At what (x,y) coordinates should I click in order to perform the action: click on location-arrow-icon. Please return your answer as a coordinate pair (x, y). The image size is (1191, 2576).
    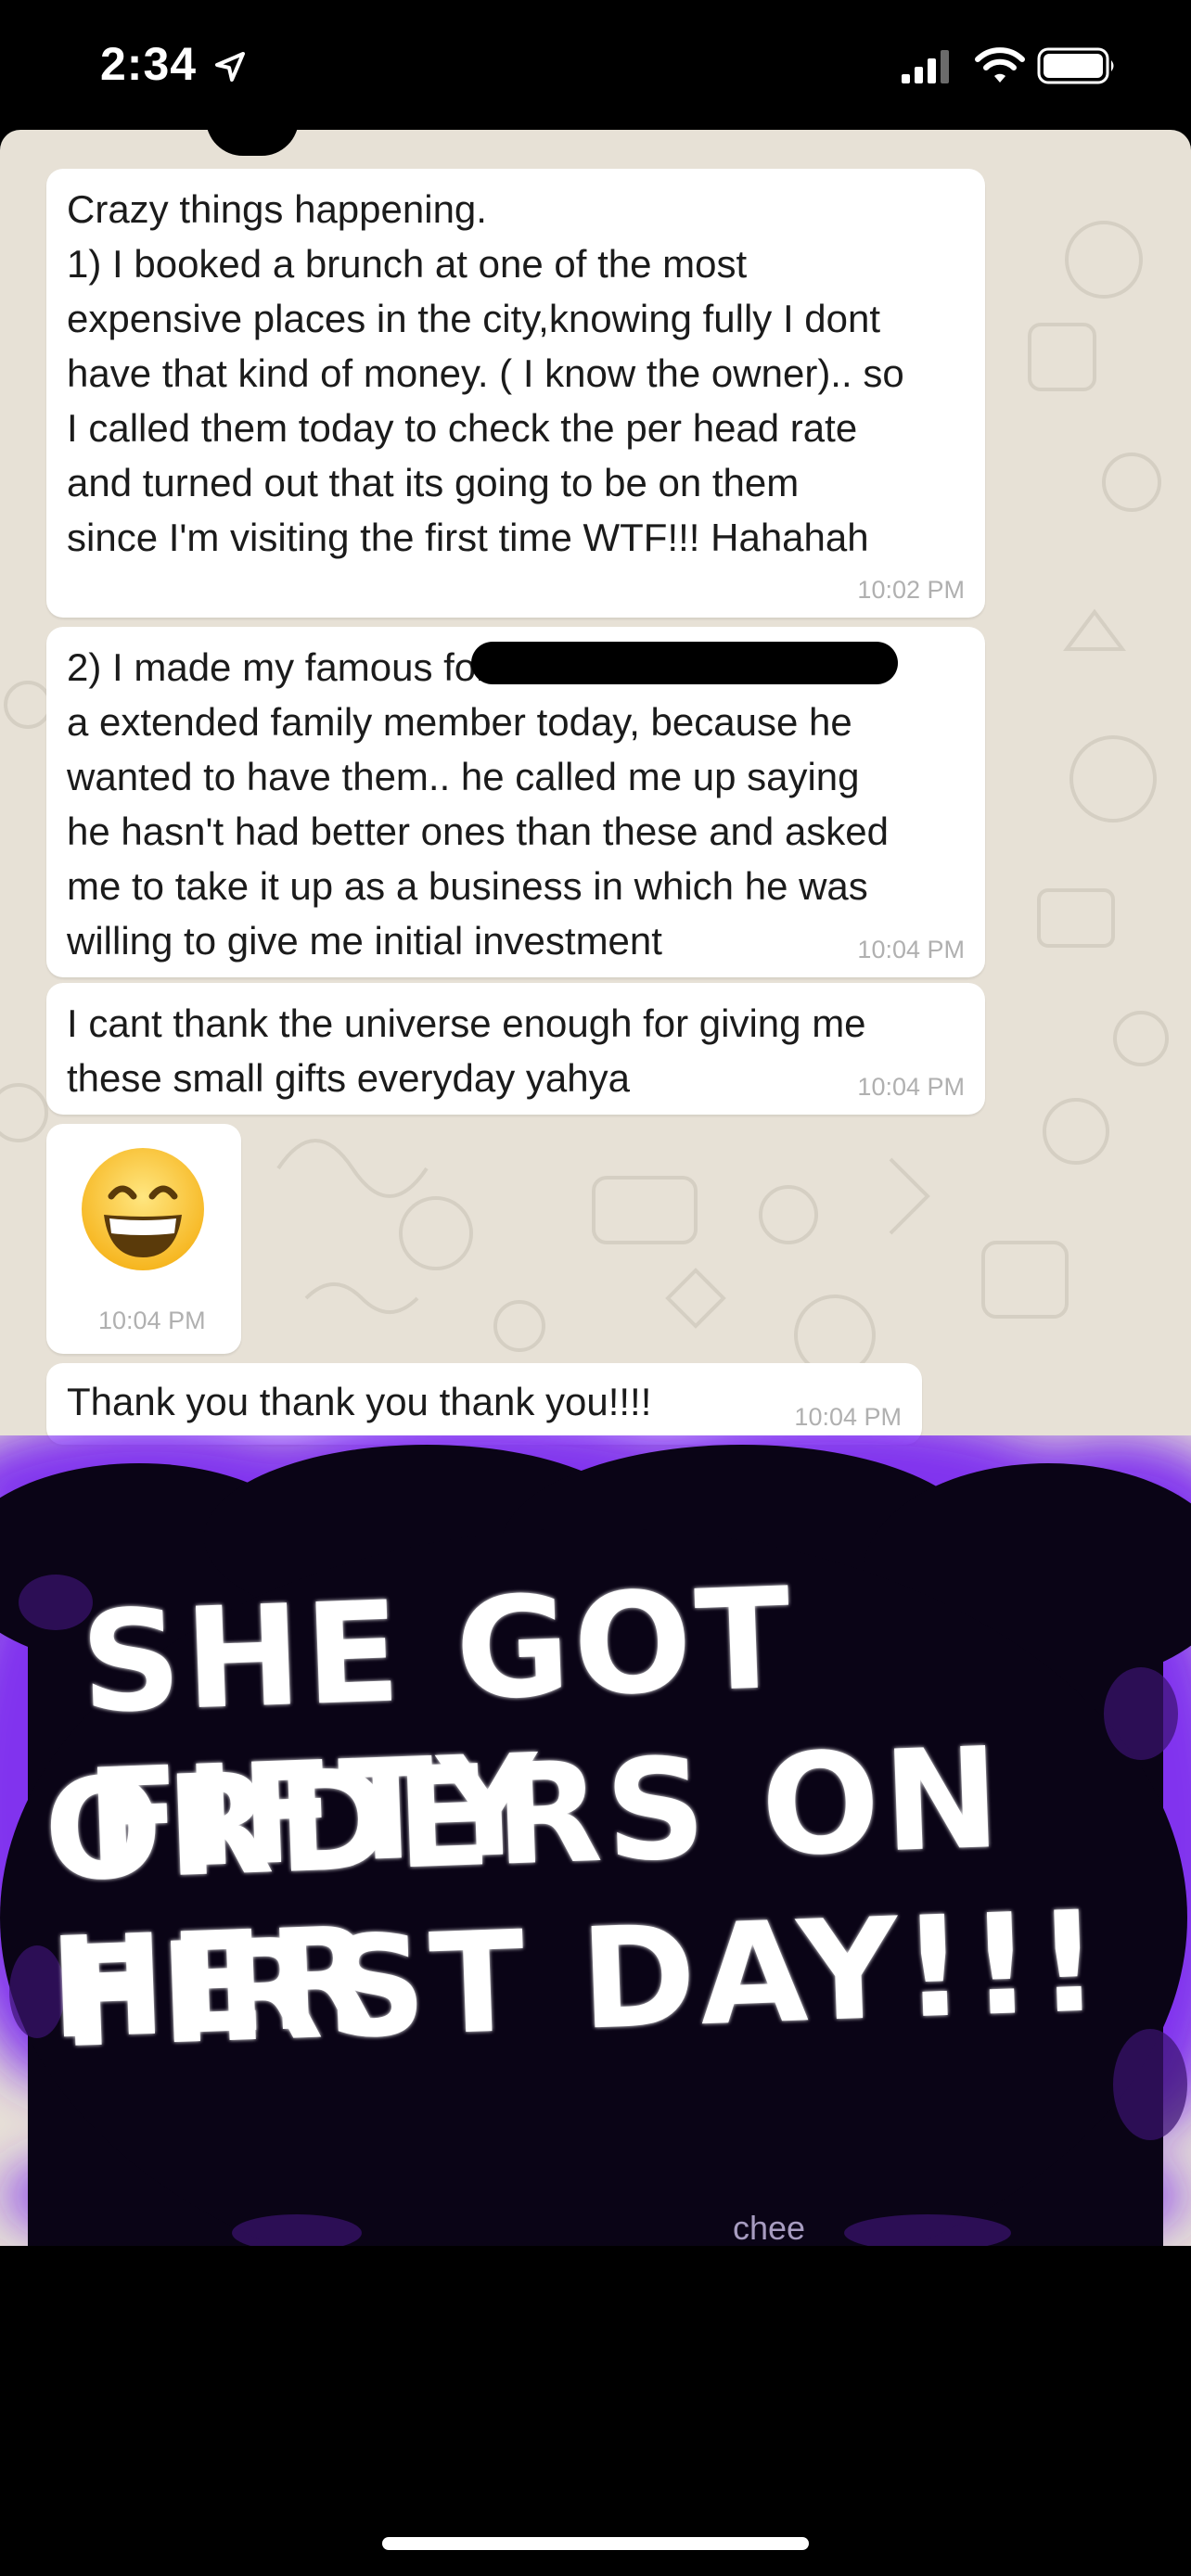
    Looking at the image, I should click on (230, 67).